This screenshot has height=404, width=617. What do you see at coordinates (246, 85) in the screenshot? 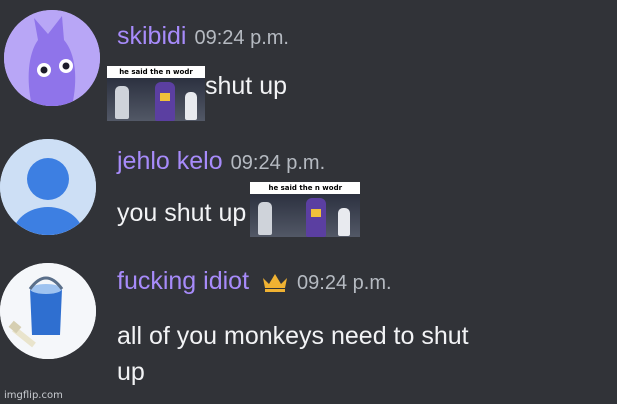
I see `message-text: shut up` at bounding box center [246, 85].